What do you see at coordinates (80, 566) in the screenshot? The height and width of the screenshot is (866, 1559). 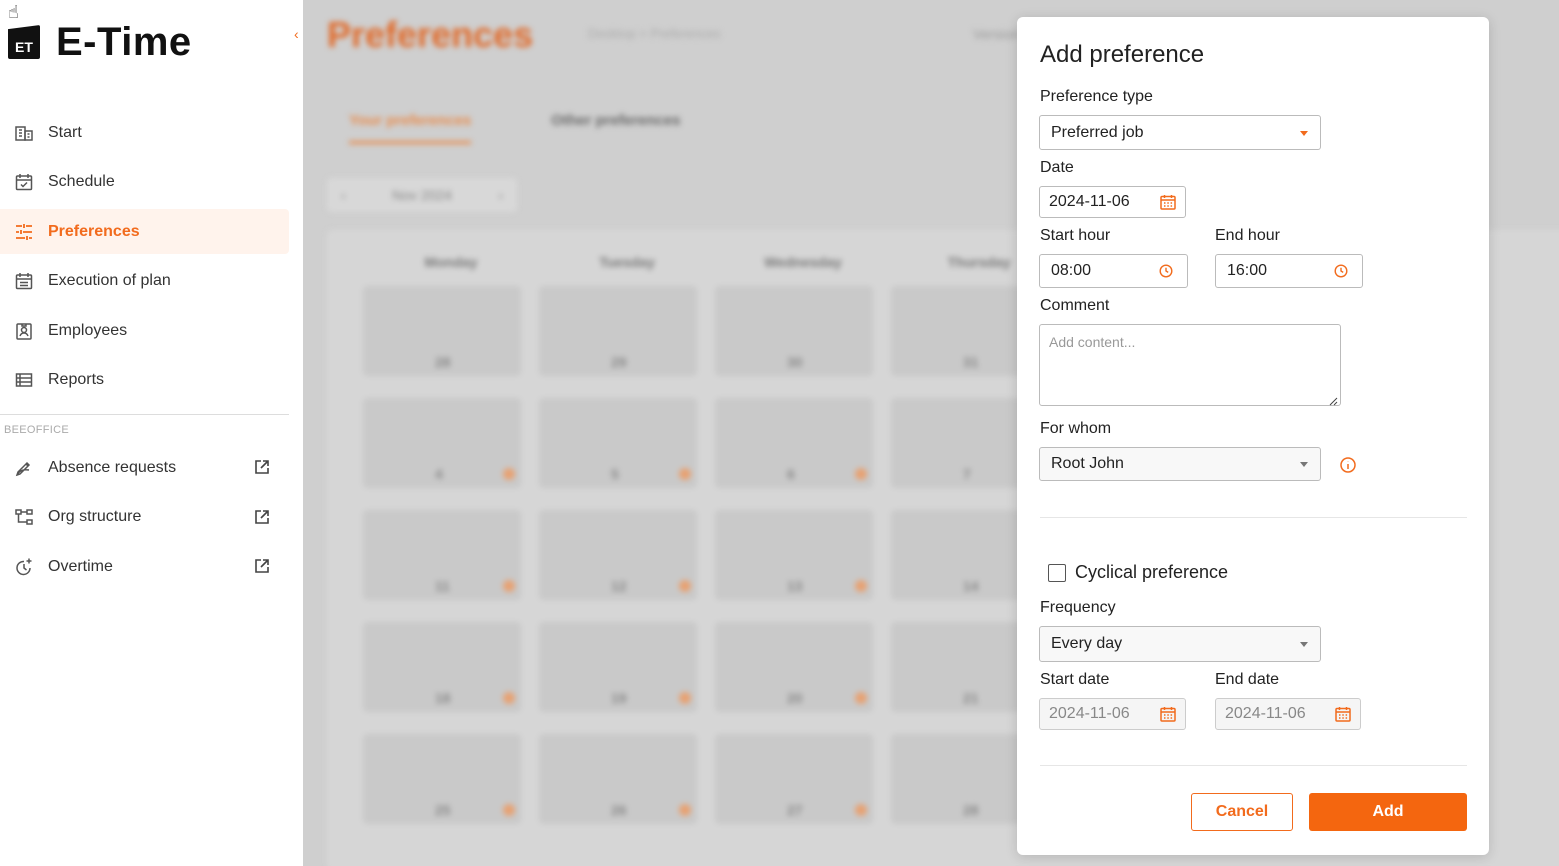 I see `sidebar-item-label: Overtime` at bounding box center [80, 566].